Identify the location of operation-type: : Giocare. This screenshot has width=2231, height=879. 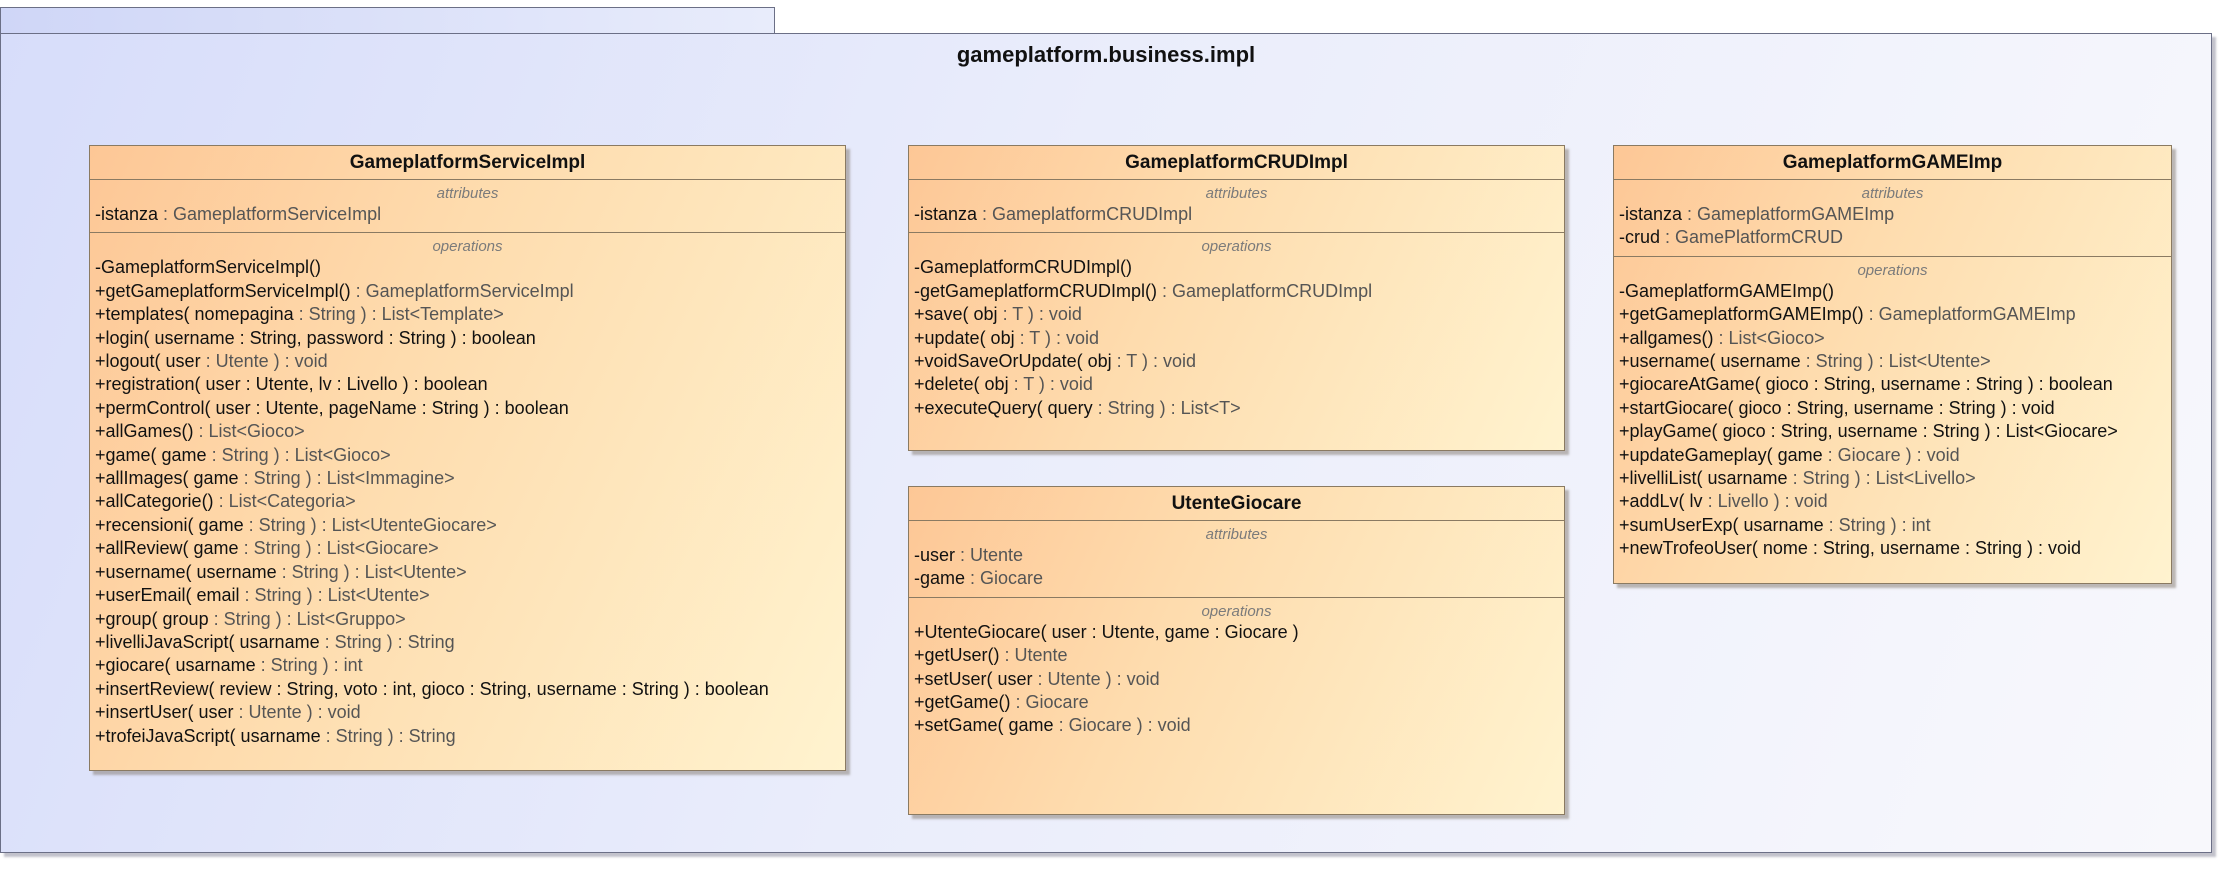
(1049, 702).